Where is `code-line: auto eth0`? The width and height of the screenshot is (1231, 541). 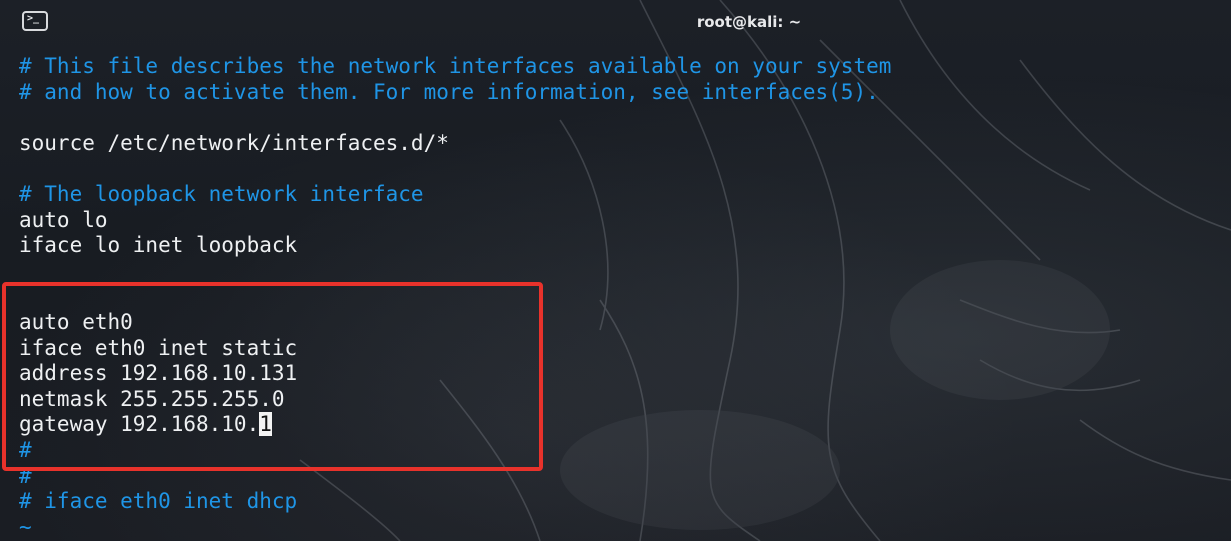 code-line: auto eth0 is located at coordinates (76, 321).